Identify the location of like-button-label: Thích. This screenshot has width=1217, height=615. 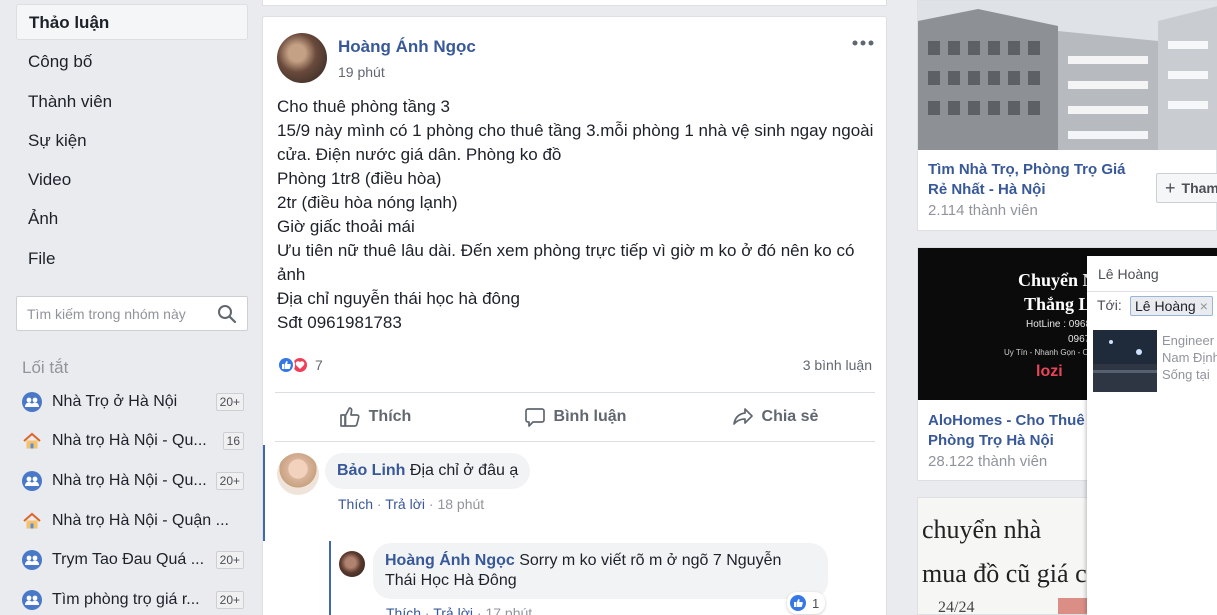
(390, 416).